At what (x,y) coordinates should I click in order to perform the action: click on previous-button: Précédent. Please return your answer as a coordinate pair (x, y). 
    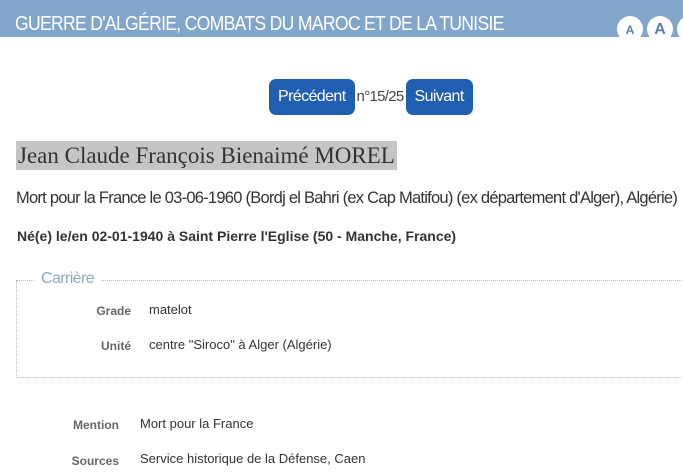
    Looking at the image, I should click on (312, 97).